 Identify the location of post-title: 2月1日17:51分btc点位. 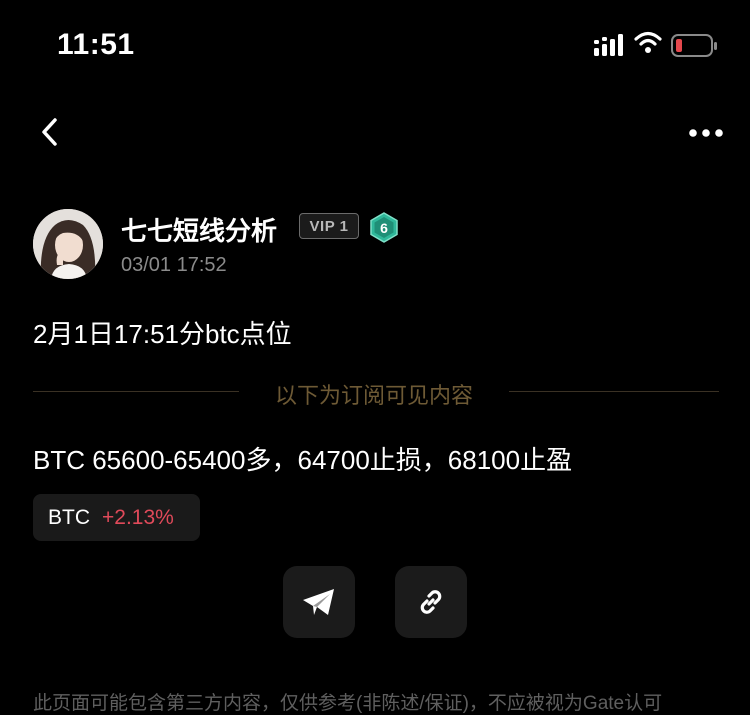
(162, 334).